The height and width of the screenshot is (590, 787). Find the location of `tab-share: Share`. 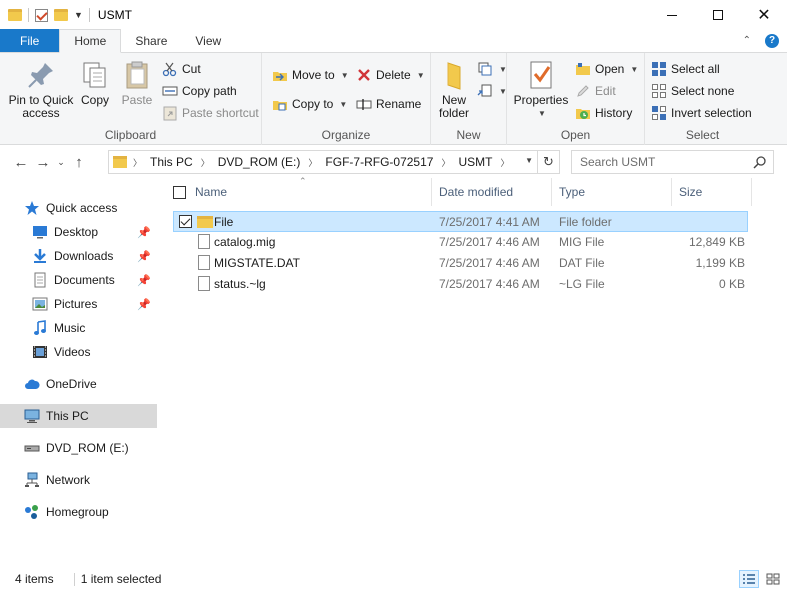

tab-share: Share is located at coordinates (151, 40).